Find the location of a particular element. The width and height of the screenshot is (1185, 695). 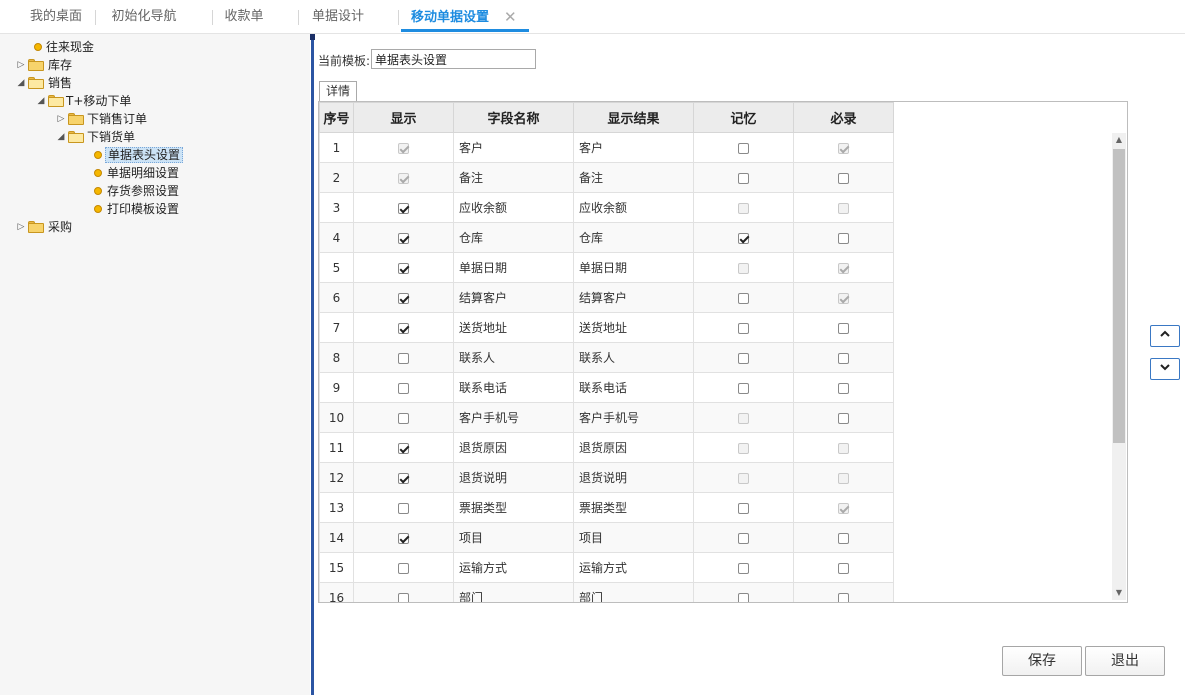

table-row: 13 票据类型 票据类型 is located at coordinates (606, 507).